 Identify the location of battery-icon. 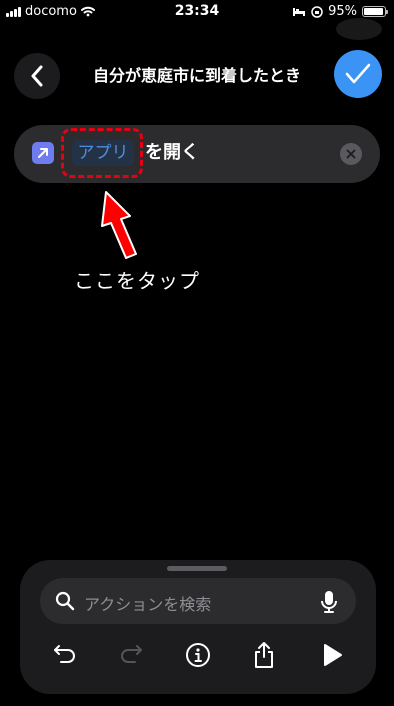
(375, 11).